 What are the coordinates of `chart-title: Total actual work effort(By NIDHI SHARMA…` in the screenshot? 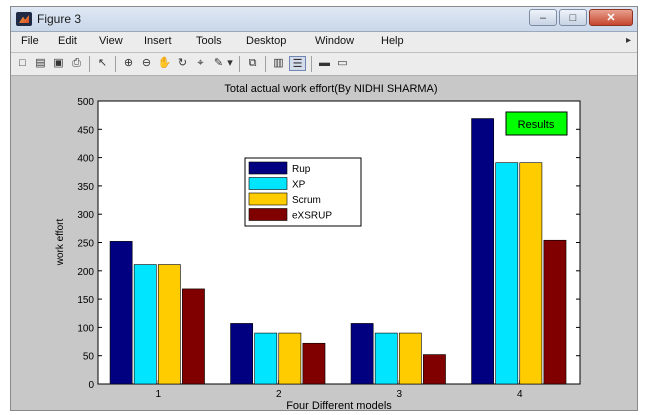 It's located at (330, 89).